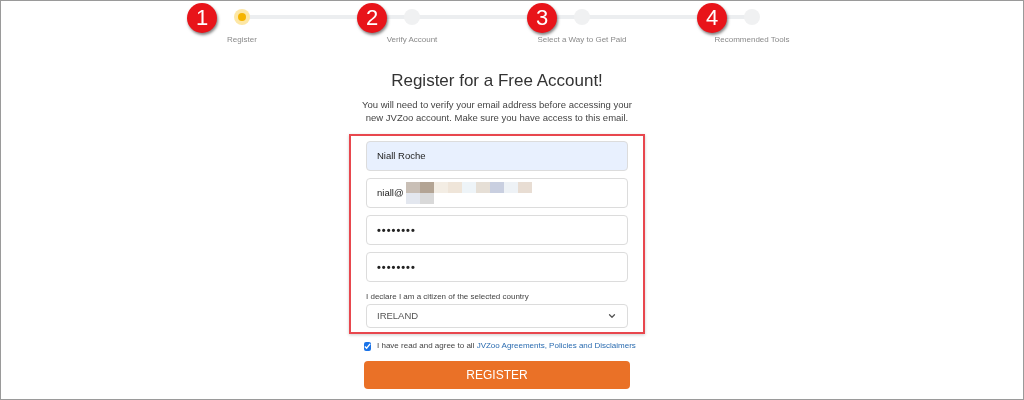  Describe the element at coordinates (448, 297) in the screenshot. I see `country-label: I declare I am a citizen of the selected country` at that location.